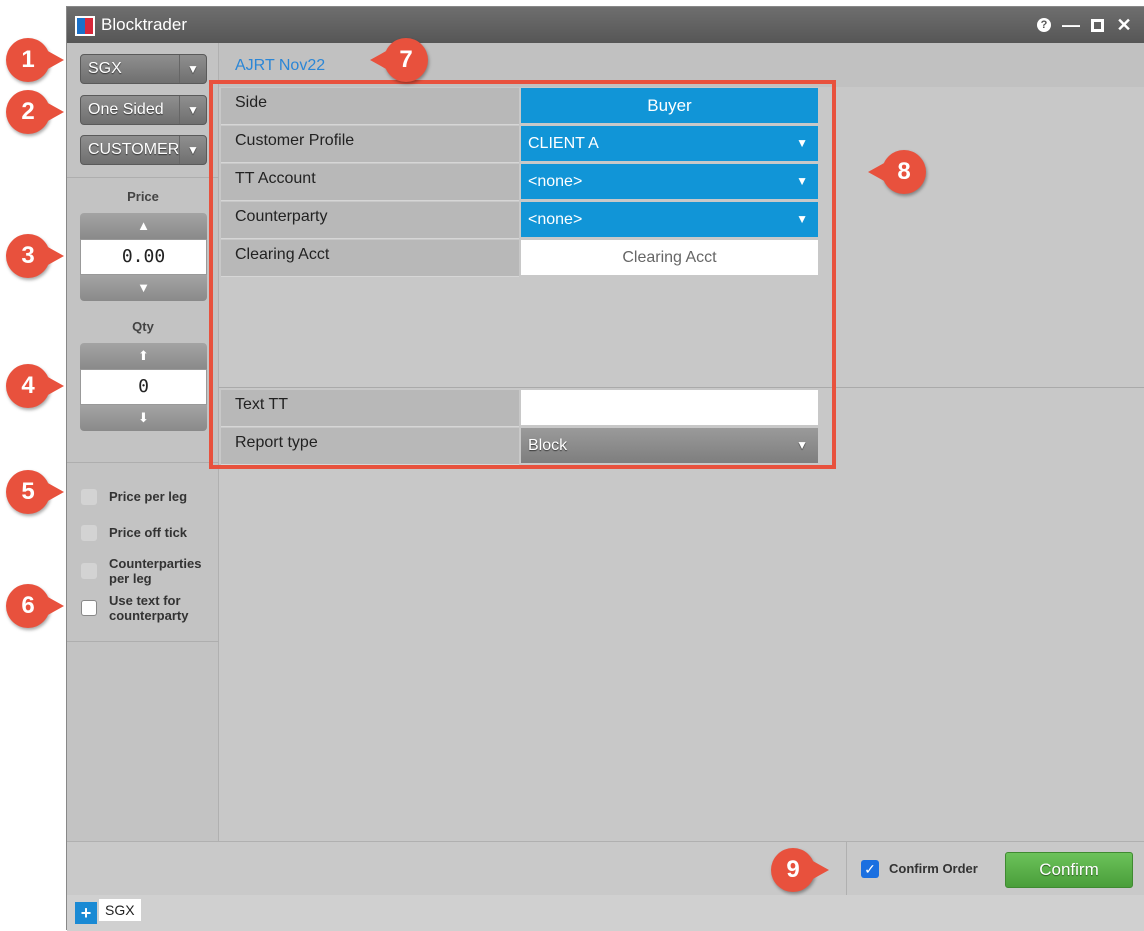 This screenshot has height=931, width=1144. Describe the element at coordinates (280, 66) in the screenshot. I see `contract-title: AJRT Nov22` at that location.